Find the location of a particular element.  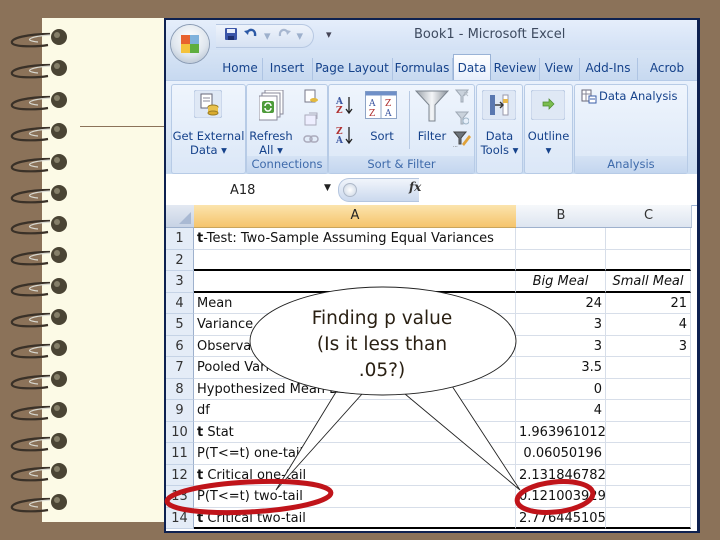

cell-b14: 2.776445105 is located at coordinates (561, 518).